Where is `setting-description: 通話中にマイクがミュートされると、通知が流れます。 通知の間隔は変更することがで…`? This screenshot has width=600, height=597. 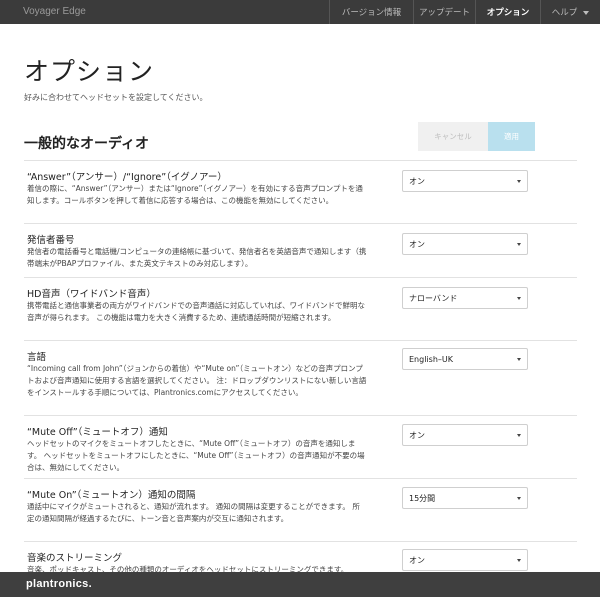 setting-description: 通話中にマイクがミュートされると、通知が流れます。 通知の間隔は変更することがで… is located at coordinates (193, 512).